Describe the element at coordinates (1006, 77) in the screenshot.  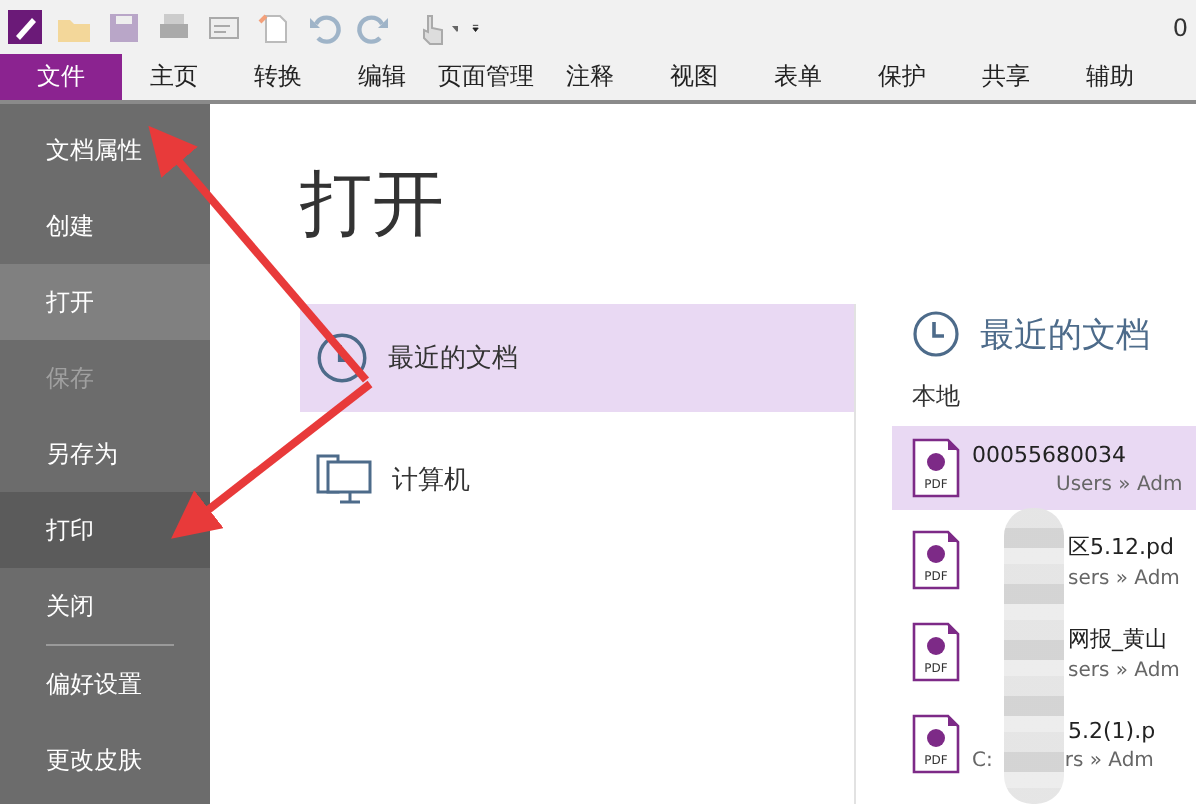
I see `menu-tab: 共享` at that location.